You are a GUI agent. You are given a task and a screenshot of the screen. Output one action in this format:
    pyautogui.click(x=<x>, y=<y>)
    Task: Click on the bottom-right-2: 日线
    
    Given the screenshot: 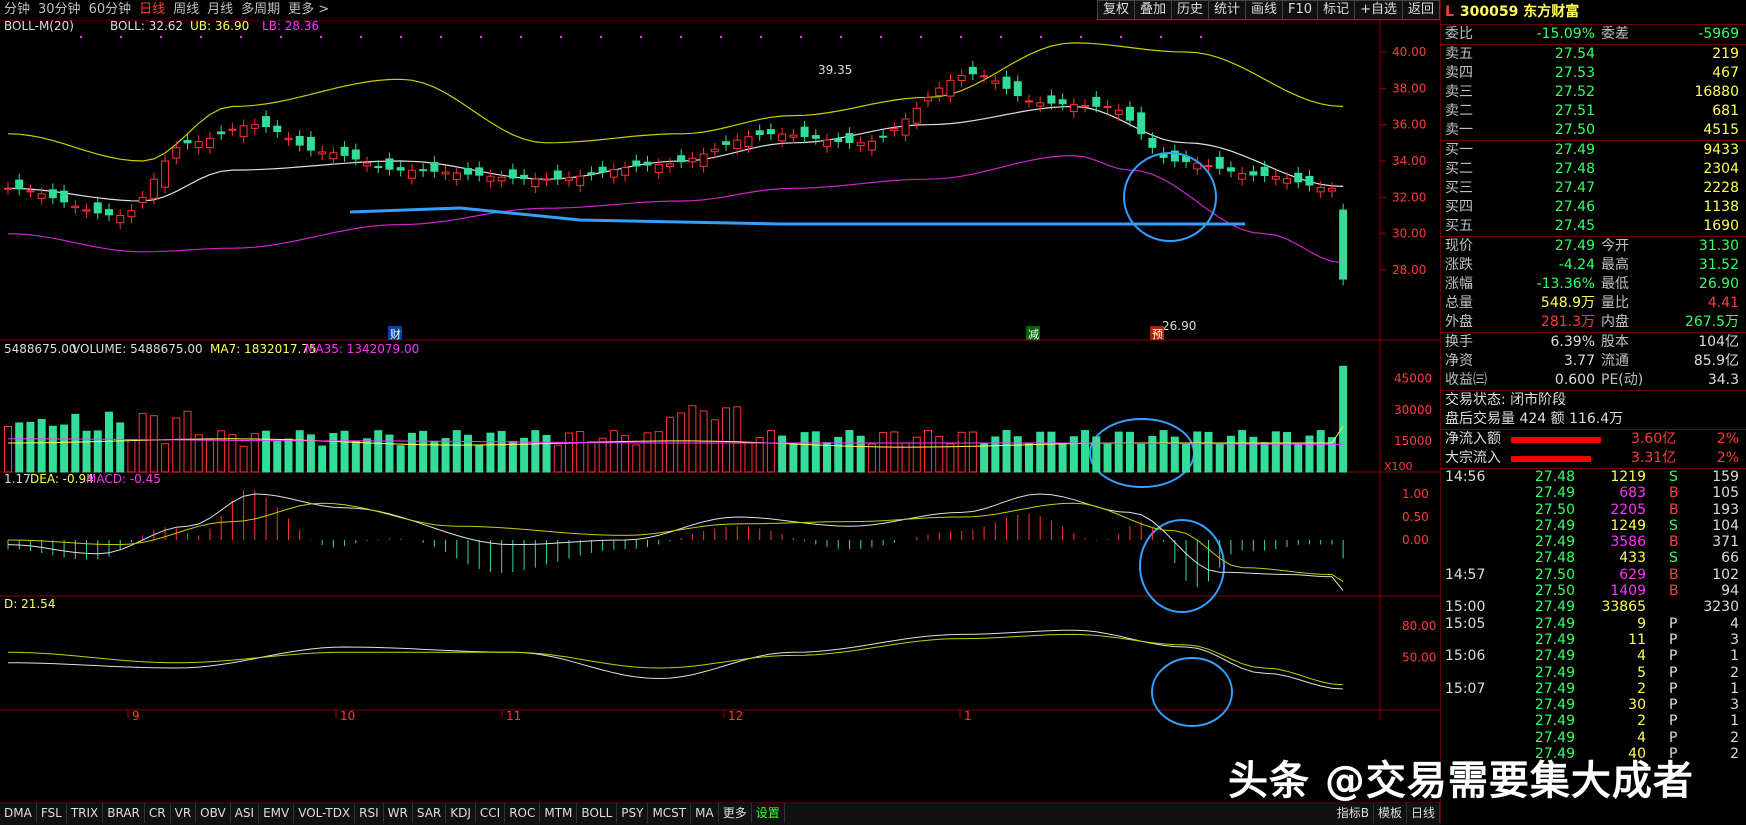 What is the action you would take?
    pyautogui.click(x=1423, y=813)
    